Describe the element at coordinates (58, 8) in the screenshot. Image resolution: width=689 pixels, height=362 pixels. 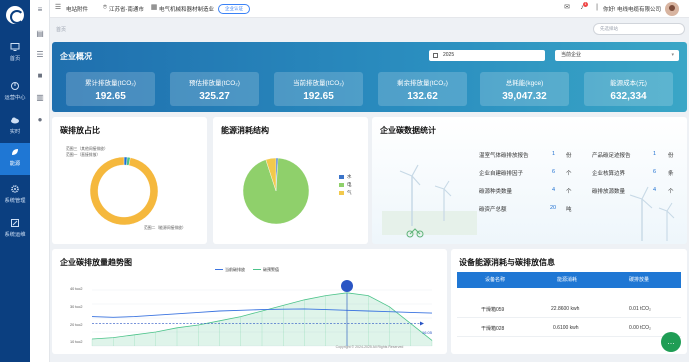
I see `hamburger-icon: ☰` at that location.